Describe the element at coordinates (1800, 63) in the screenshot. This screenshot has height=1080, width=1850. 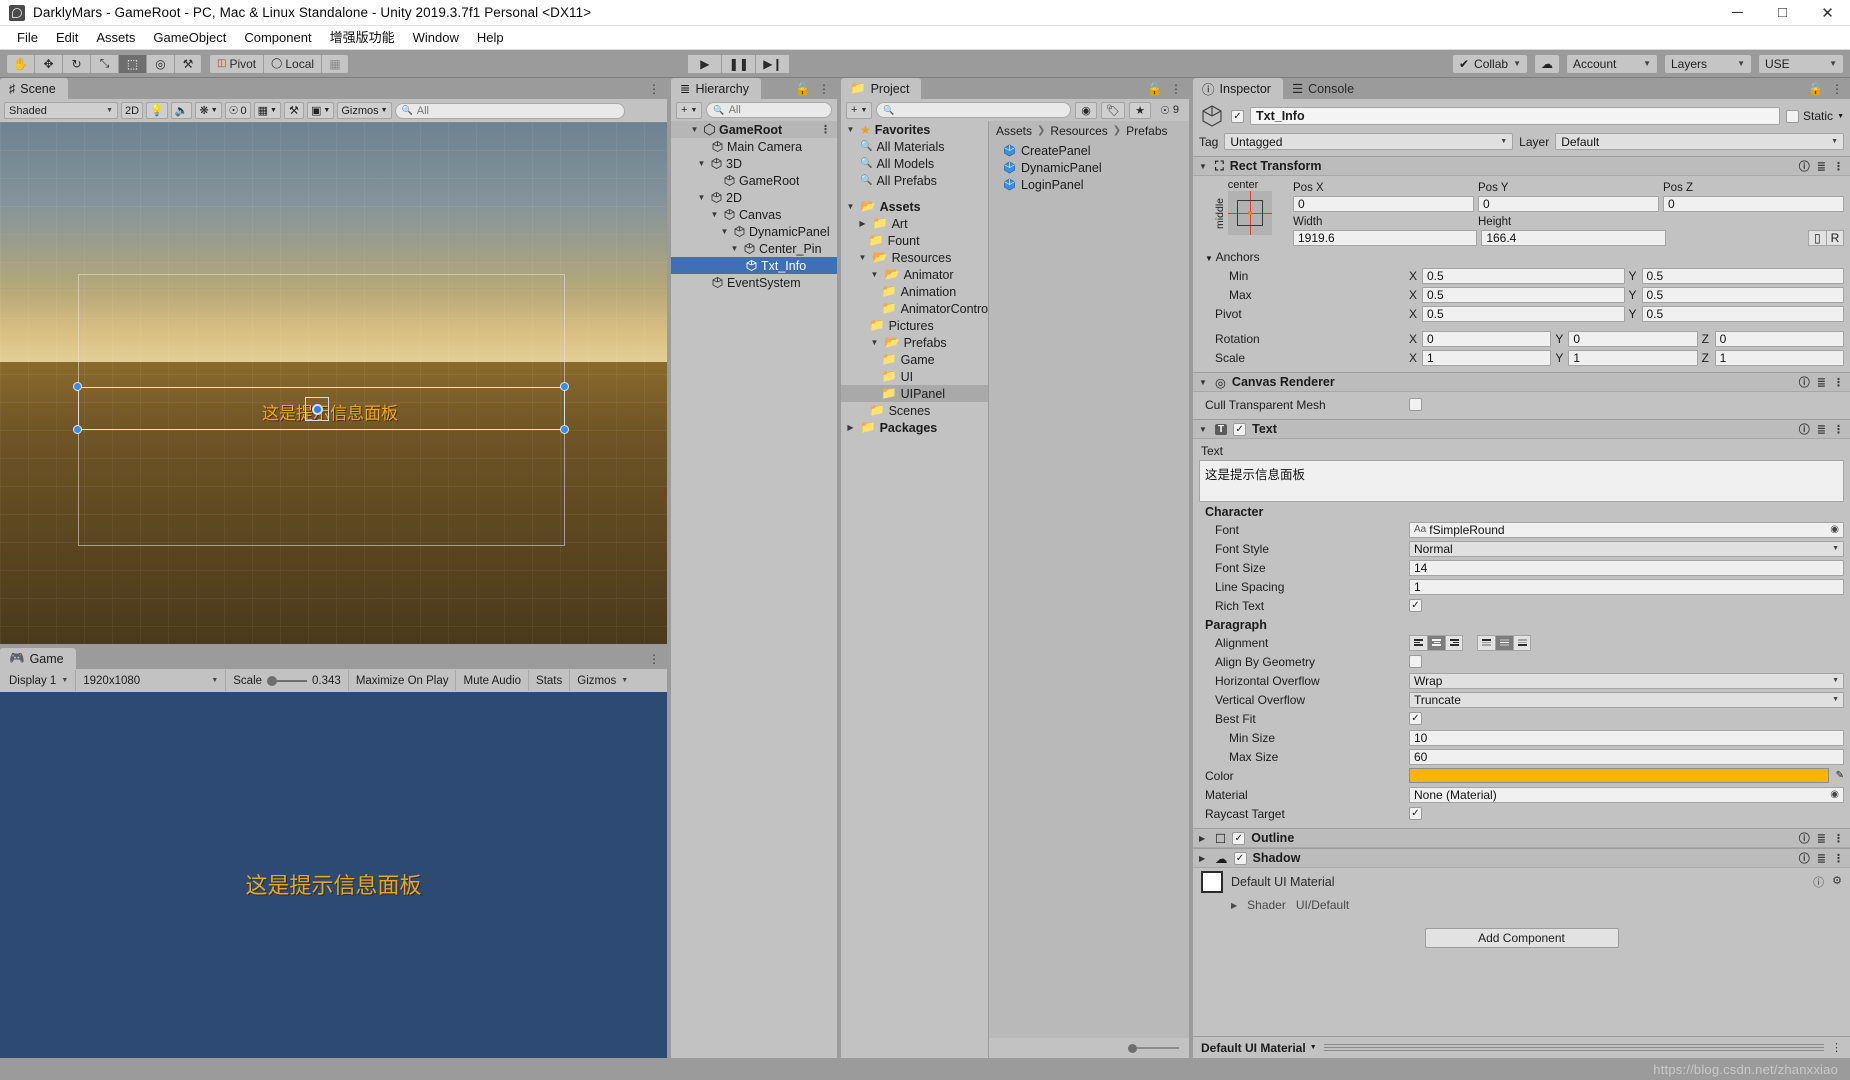
I see `layout-dropdown: USE ▼` at that location.